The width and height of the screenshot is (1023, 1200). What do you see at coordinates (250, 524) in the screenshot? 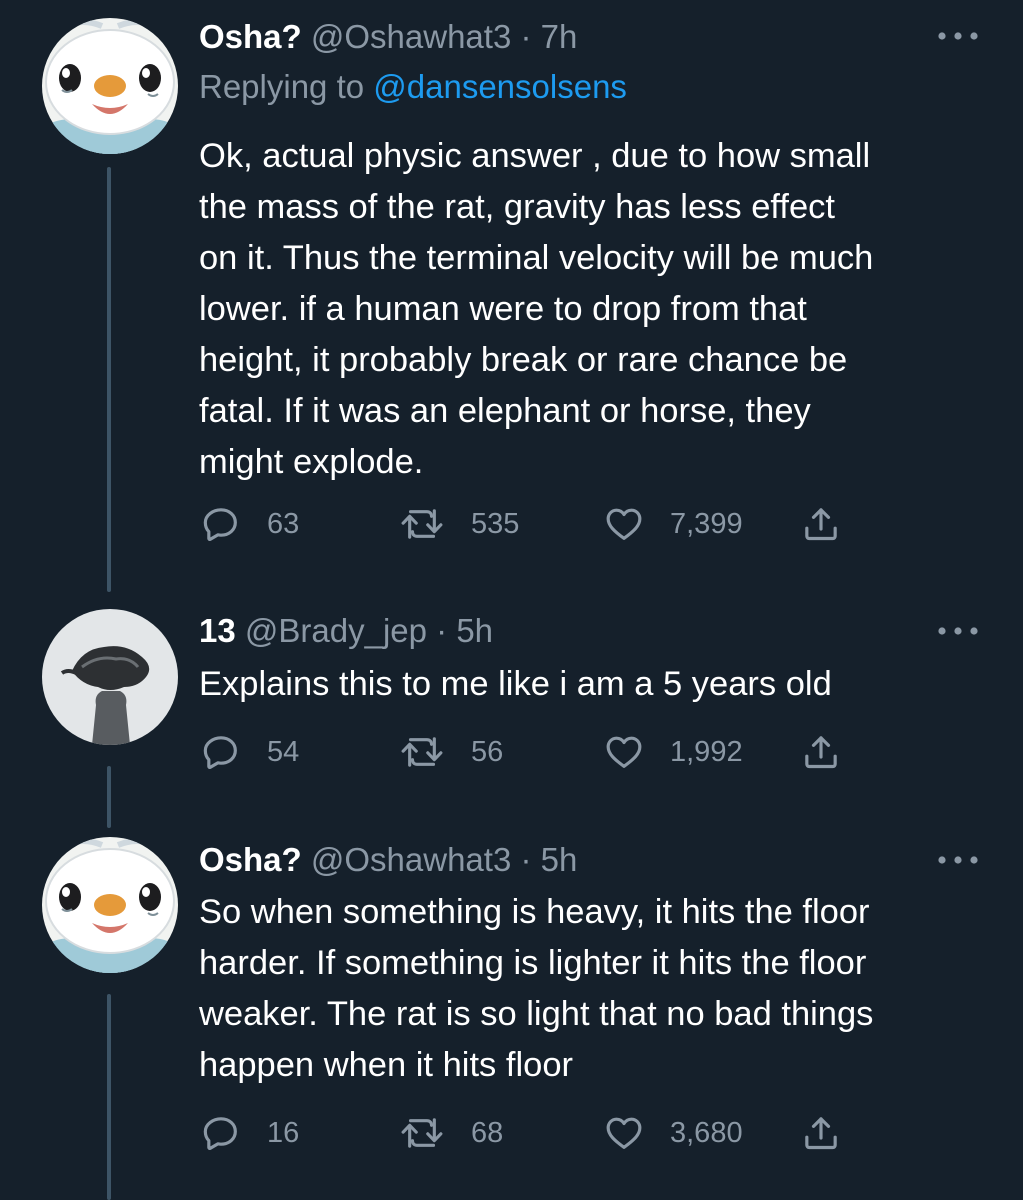
I see `reply-button: 63` at bounding box center [250, 524].